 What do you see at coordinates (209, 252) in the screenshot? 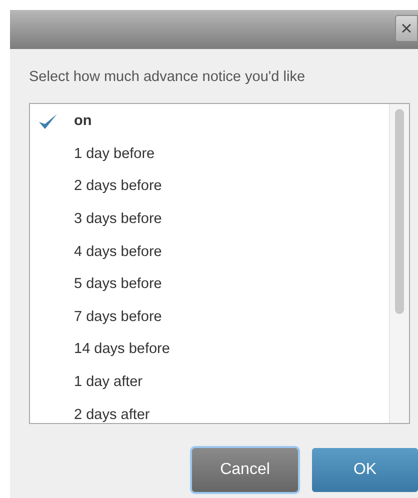
I see `option-item: 4 days before` at bounding box center [209, 252].